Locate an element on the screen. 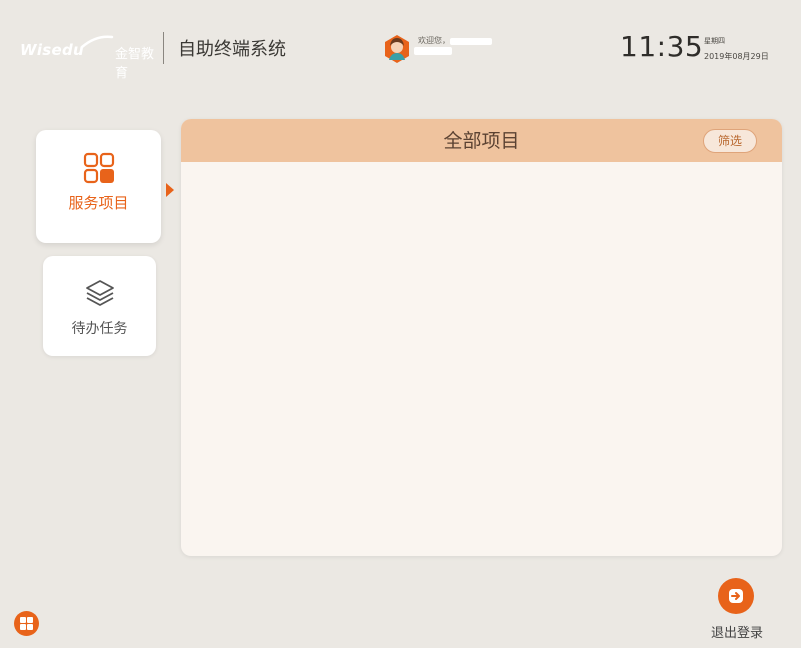 Image resolution: width=801 pixels, height=648 pixels. grid-apps-icon is located at coordinates (98, 168).